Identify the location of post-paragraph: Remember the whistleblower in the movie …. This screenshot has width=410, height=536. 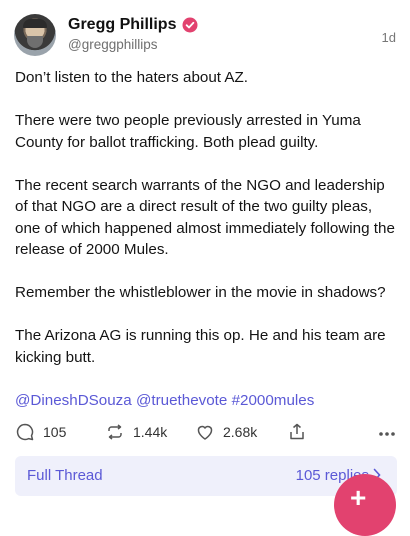
(200, 292).